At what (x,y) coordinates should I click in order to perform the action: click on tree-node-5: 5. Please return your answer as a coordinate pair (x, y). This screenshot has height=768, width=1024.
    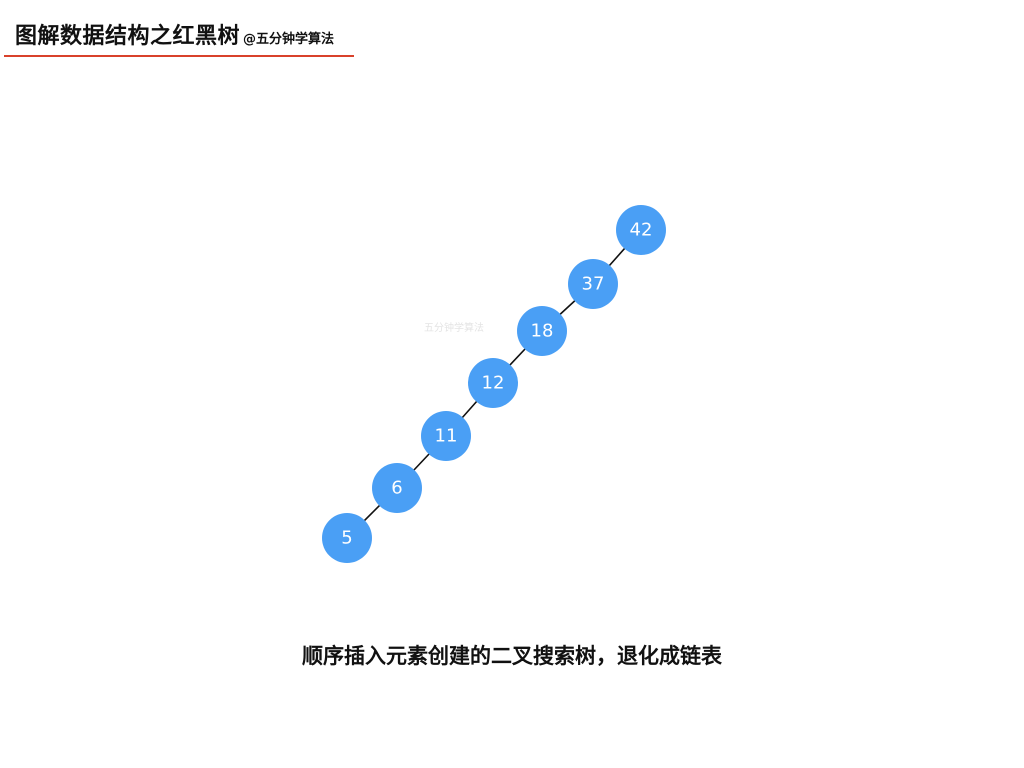
    Looking at the image, I should click on (347, 538).